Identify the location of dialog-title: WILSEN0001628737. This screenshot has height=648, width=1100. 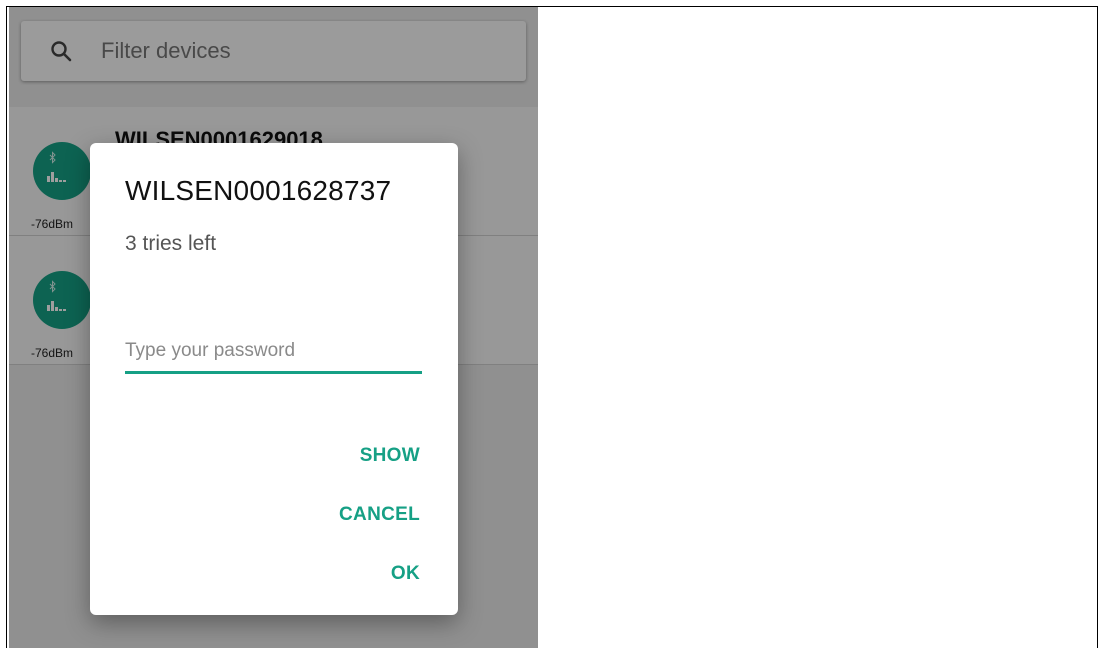
(258, 190).